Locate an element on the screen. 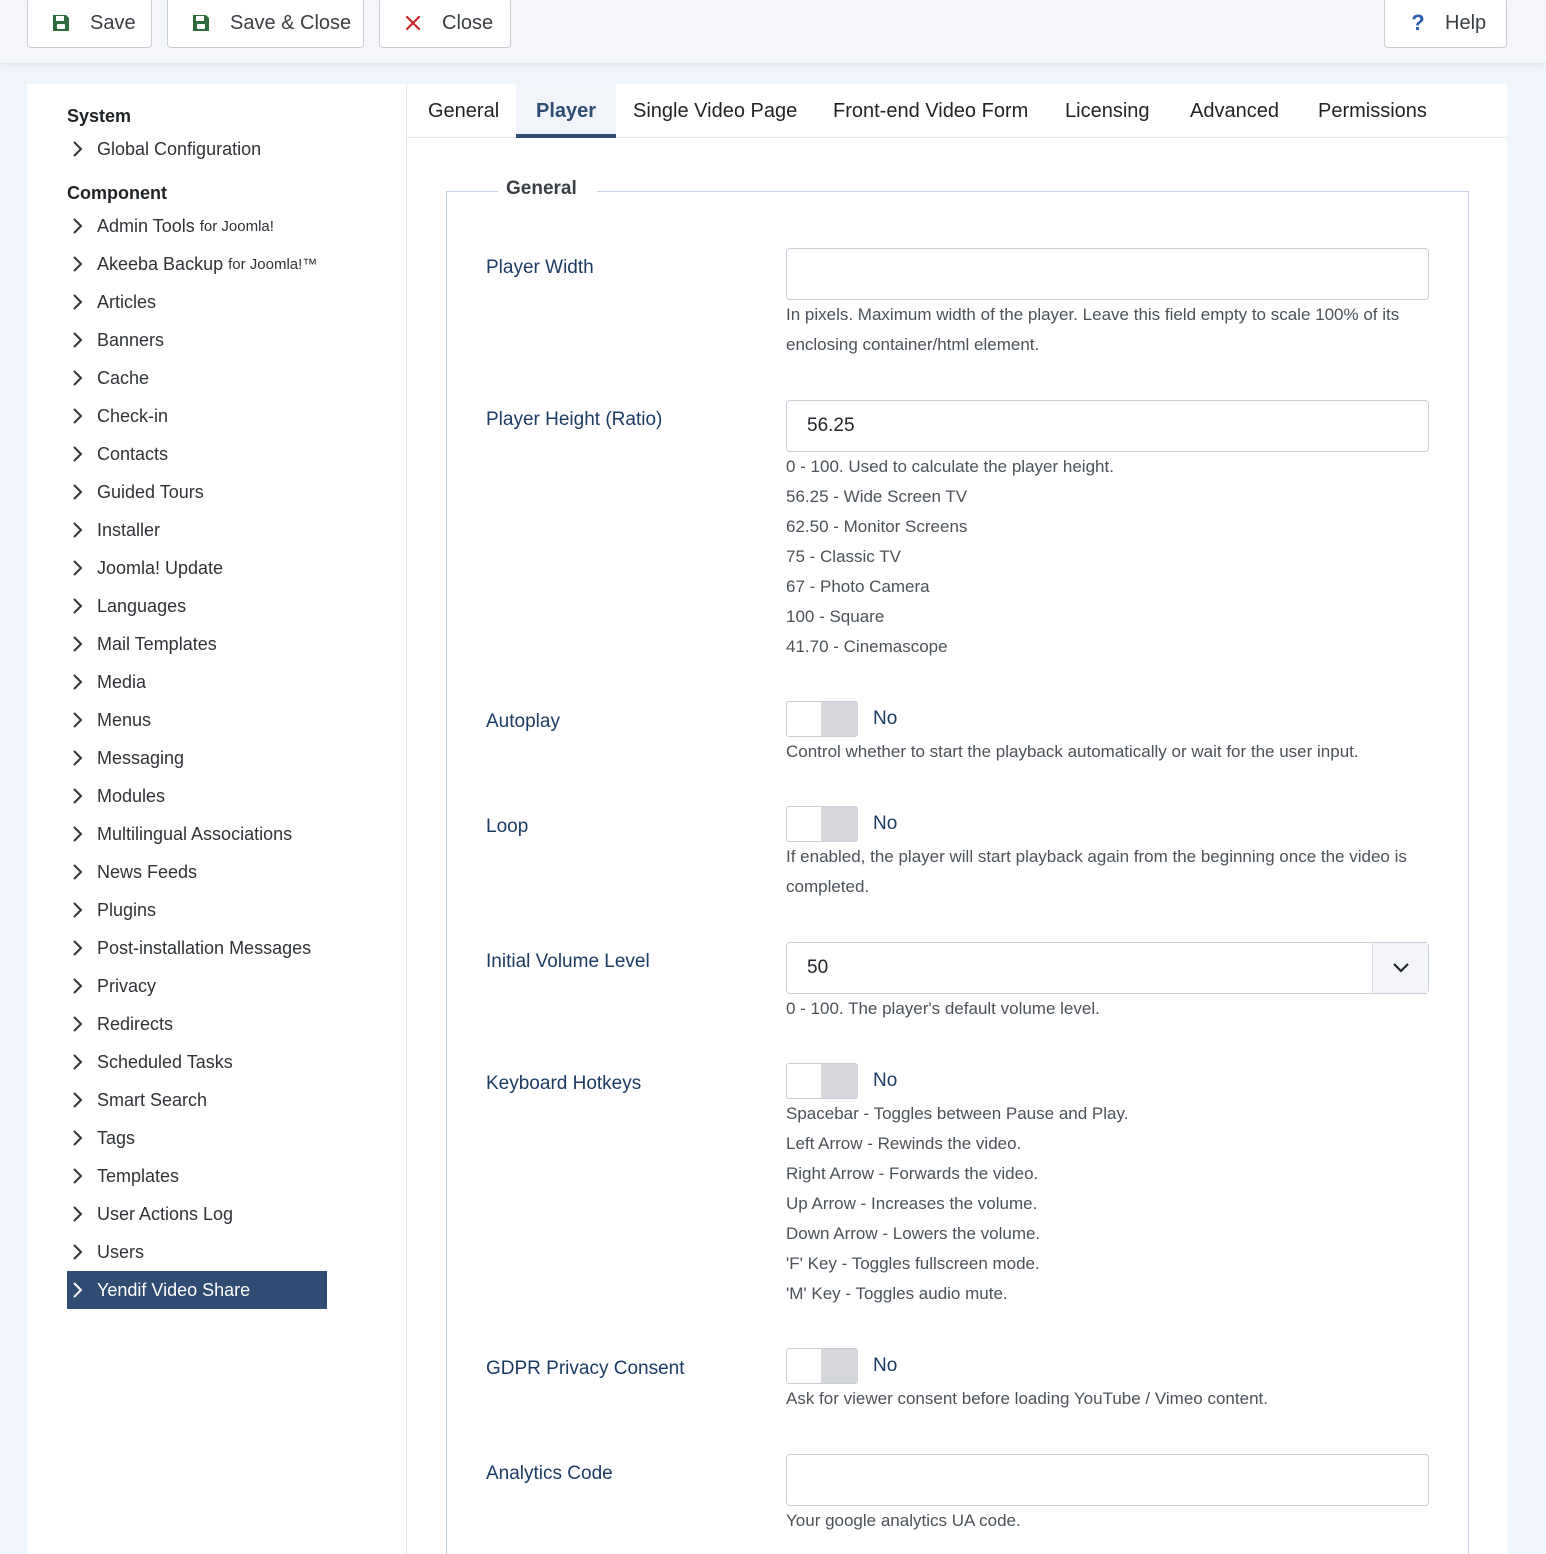 Image resolution: width=1546 pixels, height=1554 pixels. sidebar-item-label: Scheduled Tasks is located at coordinates (165, 1061).